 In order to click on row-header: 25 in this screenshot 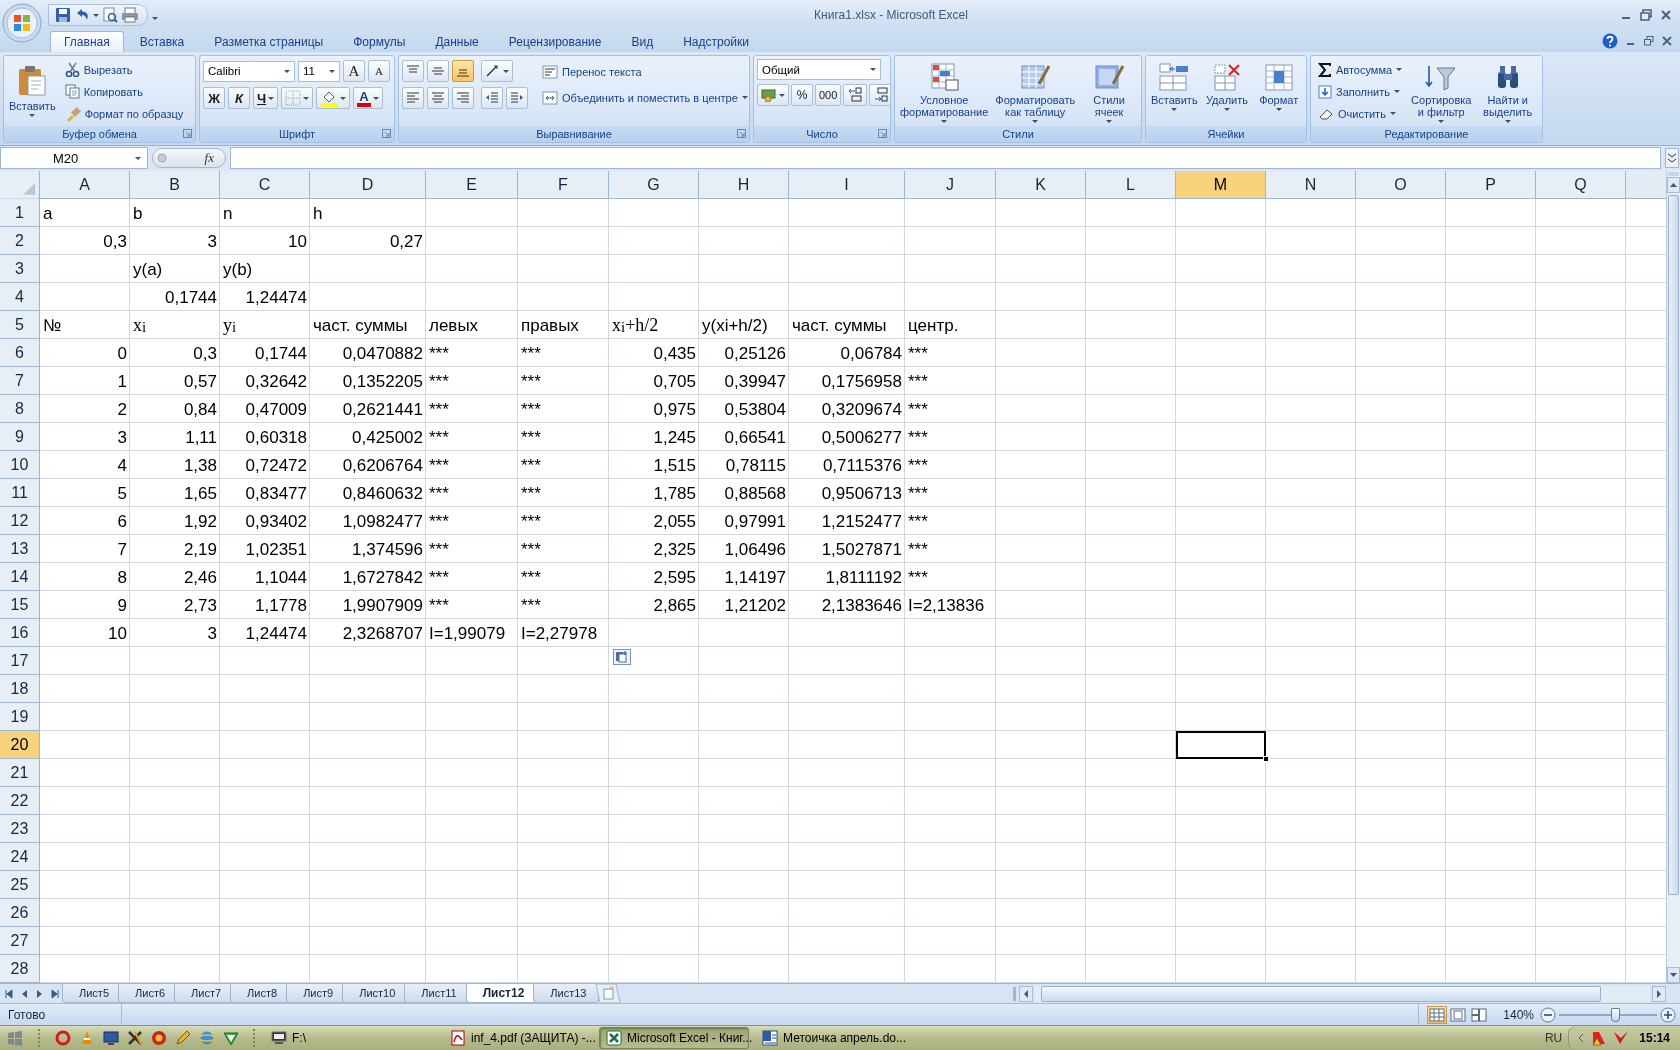, I will do `click(20, 885)`.